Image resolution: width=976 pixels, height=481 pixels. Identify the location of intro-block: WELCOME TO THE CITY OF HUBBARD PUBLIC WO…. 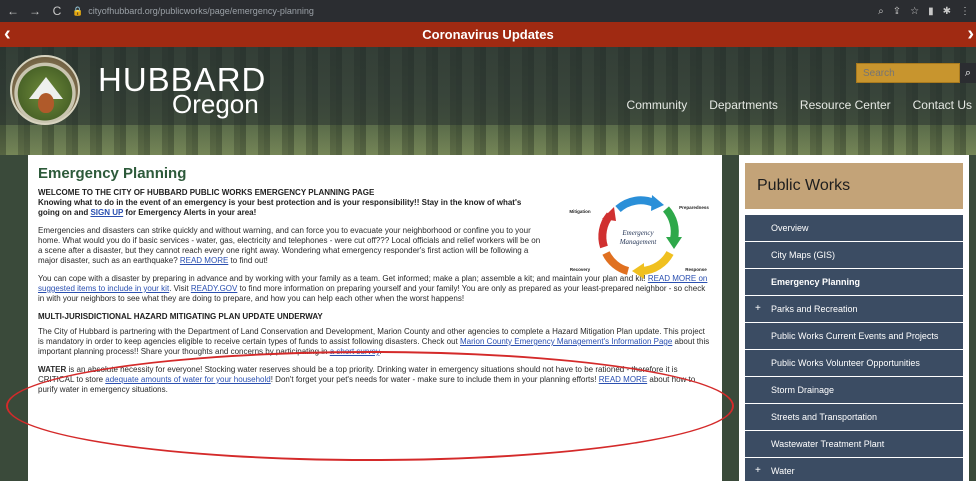
(290, 227).